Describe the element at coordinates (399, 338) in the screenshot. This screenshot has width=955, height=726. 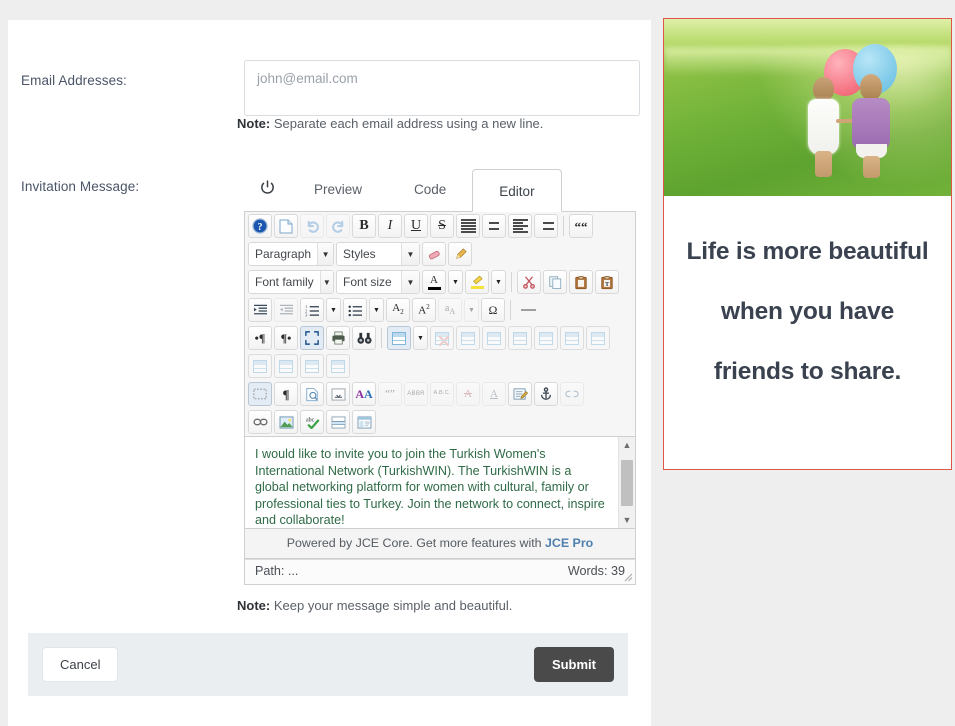
I see `insert-table-icon` at that location.